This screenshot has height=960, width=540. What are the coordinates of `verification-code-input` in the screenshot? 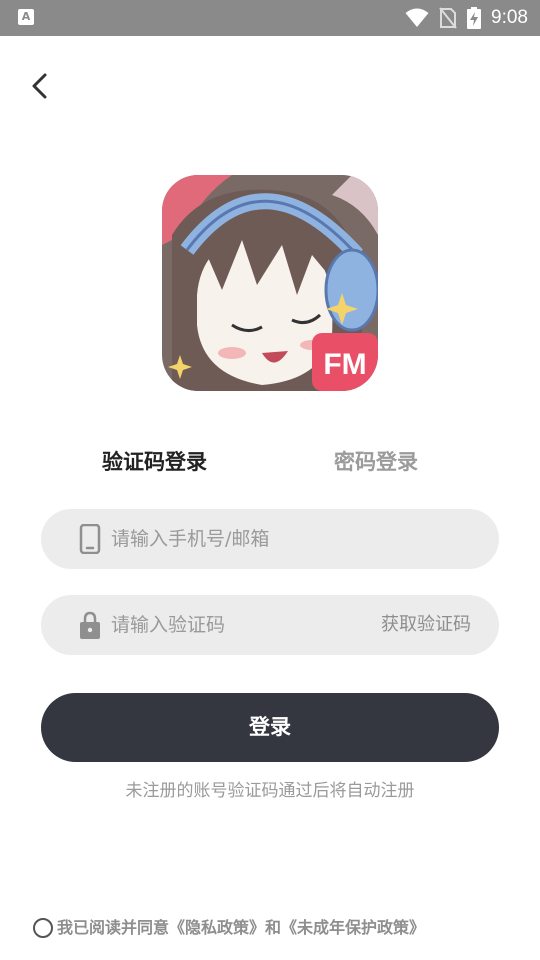 It's located at (236, 625).